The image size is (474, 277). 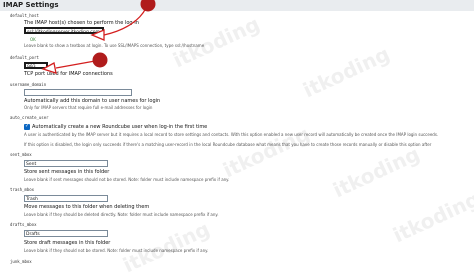 I want to click on annotation-arrow-curve, so click(x=125, y=21).